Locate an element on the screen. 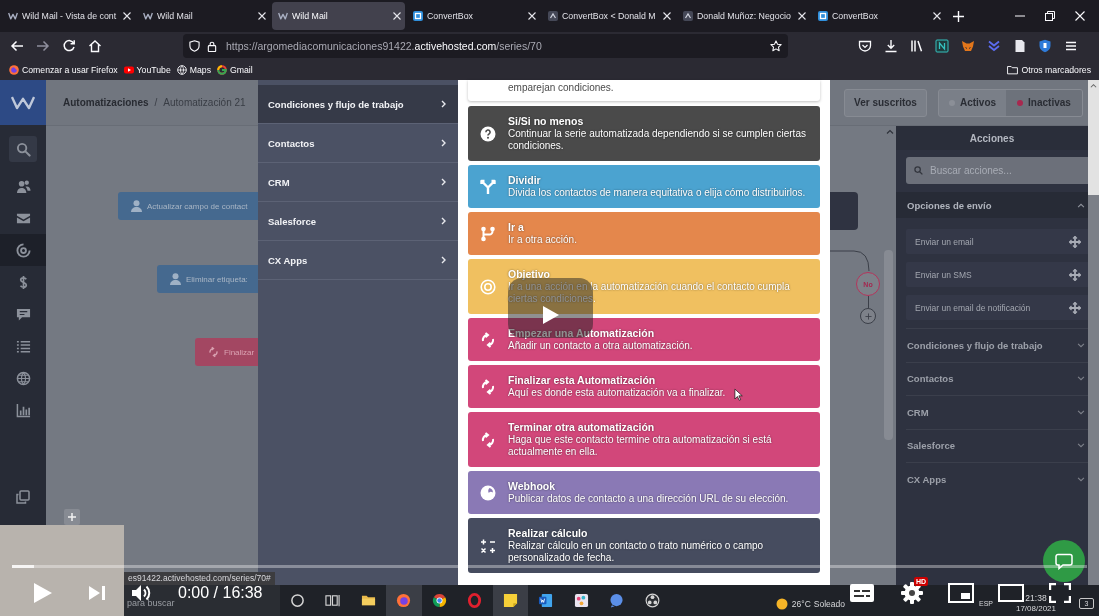 The width and height of the screenshot is (1099, 616). status-toggle-option: Activos is located at coordinates (972, 102).